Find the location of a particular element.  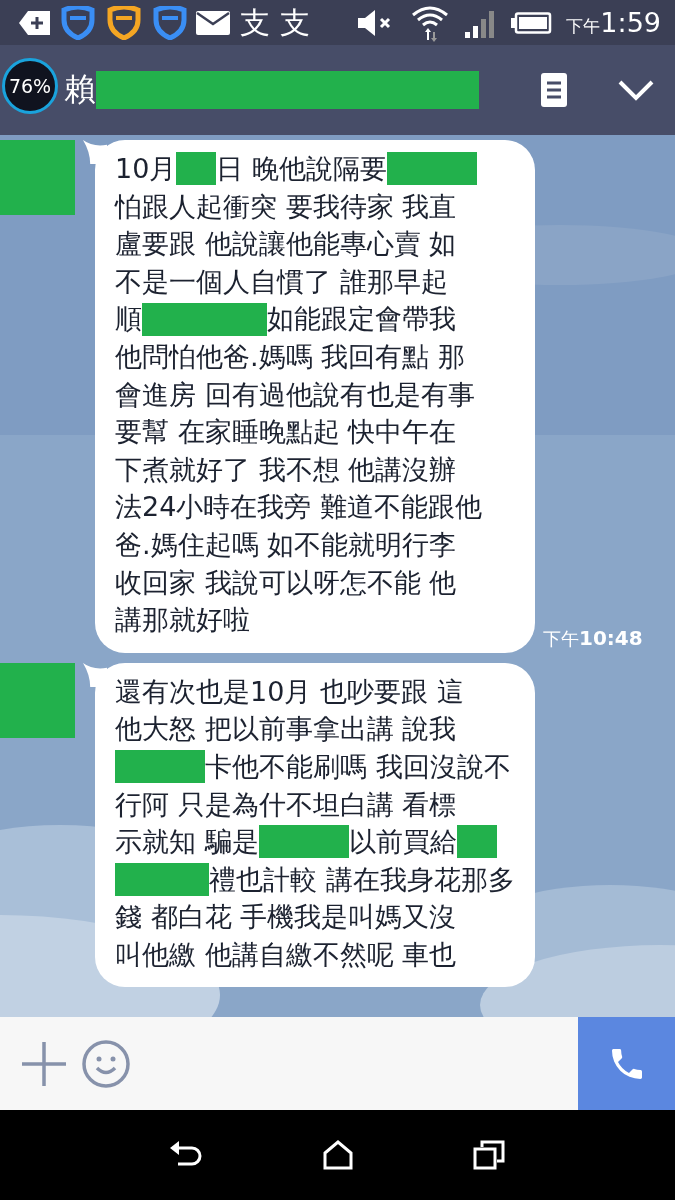

message-text: 日 晚他說隔要 is located at coordinates (301, 169).